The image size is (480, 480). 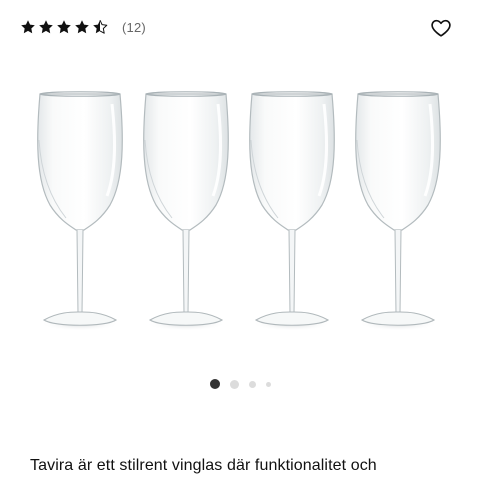 I want to click on gallery-pagination, so click(x=240, y=384).